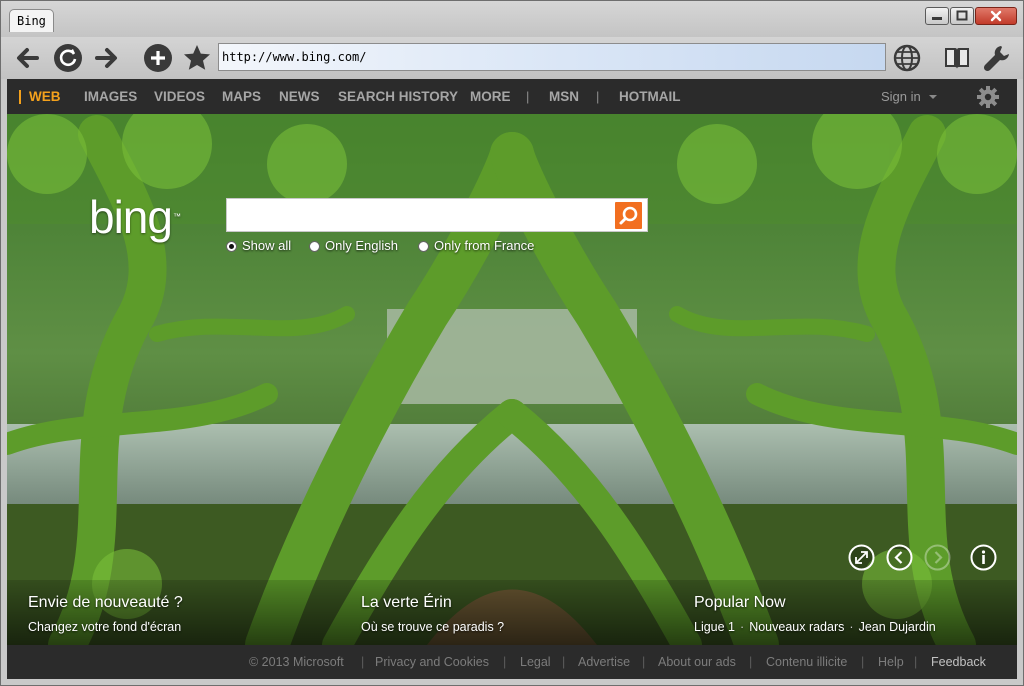 This screenshot has width=1024, height=686. Describe the element at coordinates (512, 612) in the screenshot. I see `hero-caption-band` at that location.